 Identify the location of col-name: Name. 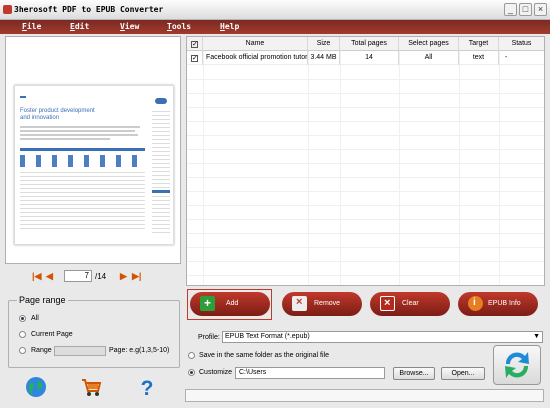
(255, 44).